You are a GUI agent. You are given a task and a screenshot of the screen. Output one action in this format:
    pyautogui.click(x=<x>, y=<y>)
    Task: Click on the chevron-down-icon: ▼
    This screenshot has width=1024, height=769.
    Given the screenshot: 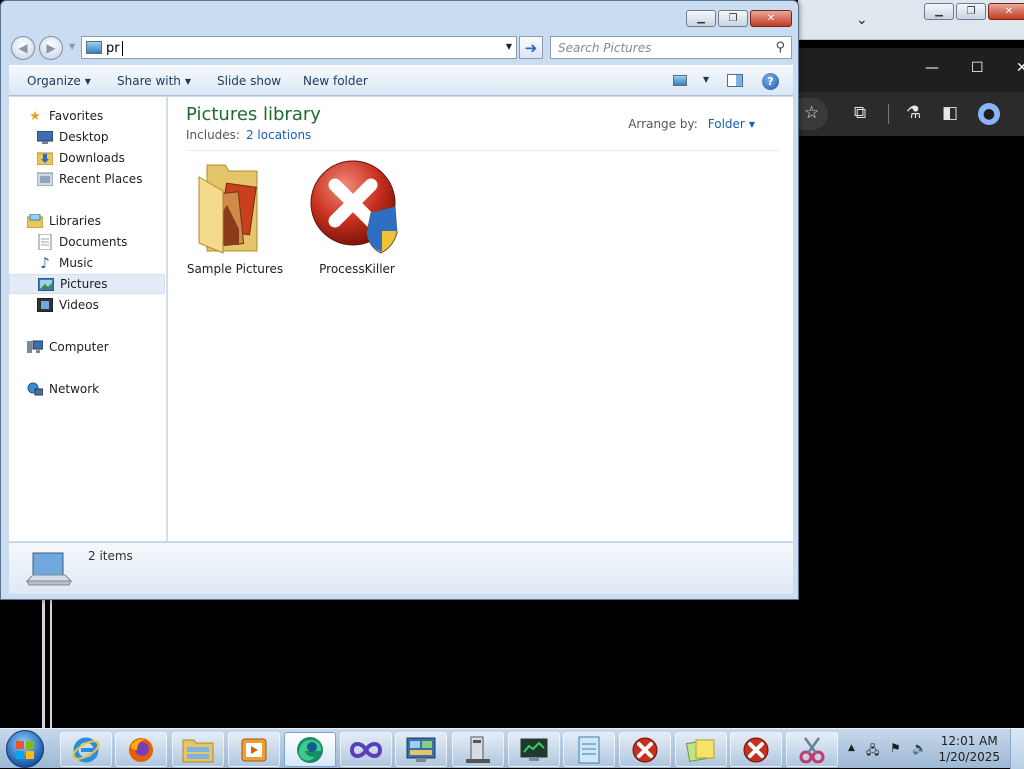 What is the action you would take?
    pyautogui.click(x=751, y=124)
    